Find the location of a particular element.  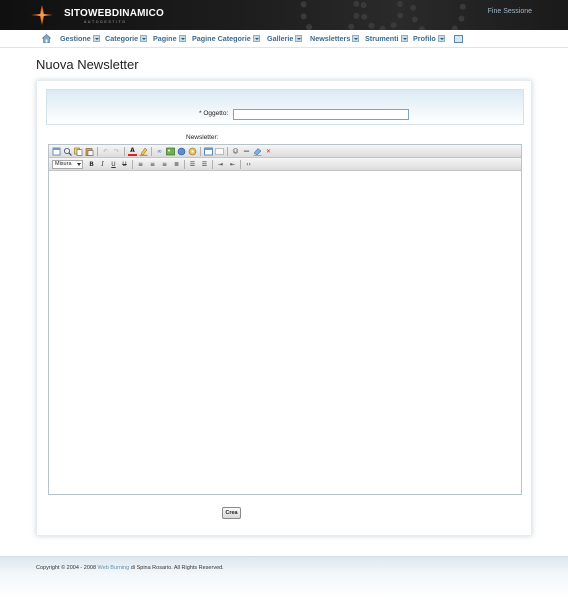

font-size-value: Misura is located at coordinates (63, 164).